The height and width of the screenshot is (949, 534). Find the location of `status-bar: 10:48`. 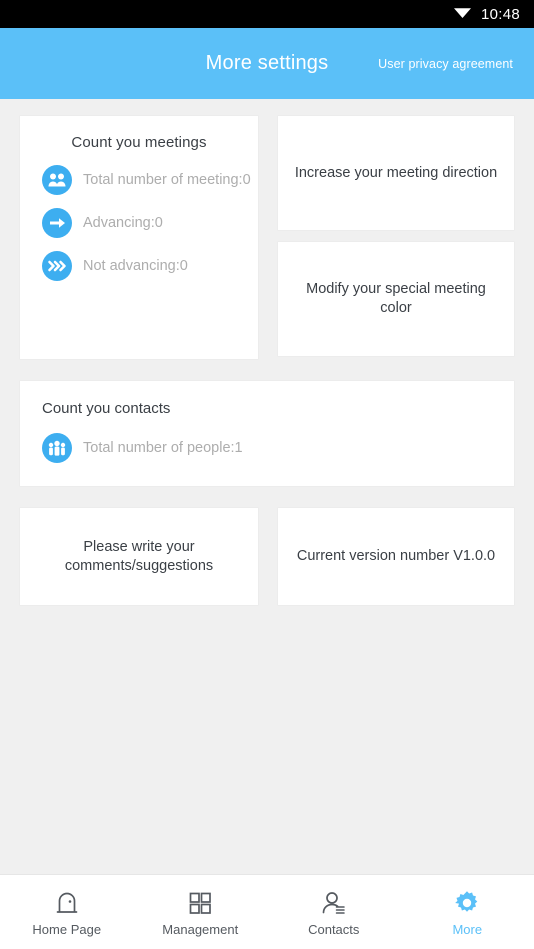

status-bar: 10:48 is located at coordinates (267, 14).